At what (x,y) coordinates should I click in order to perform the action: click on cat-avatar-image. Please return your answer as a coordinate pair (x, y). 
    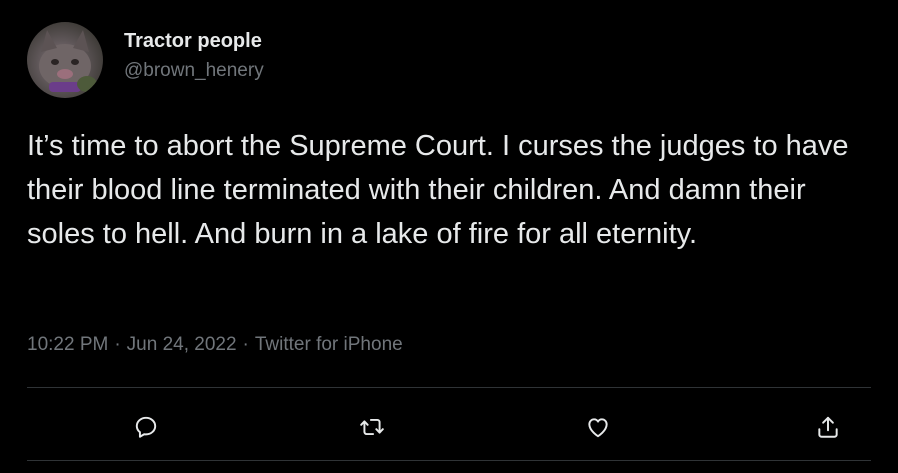
    Looking at the image, I should click on (68, 61).